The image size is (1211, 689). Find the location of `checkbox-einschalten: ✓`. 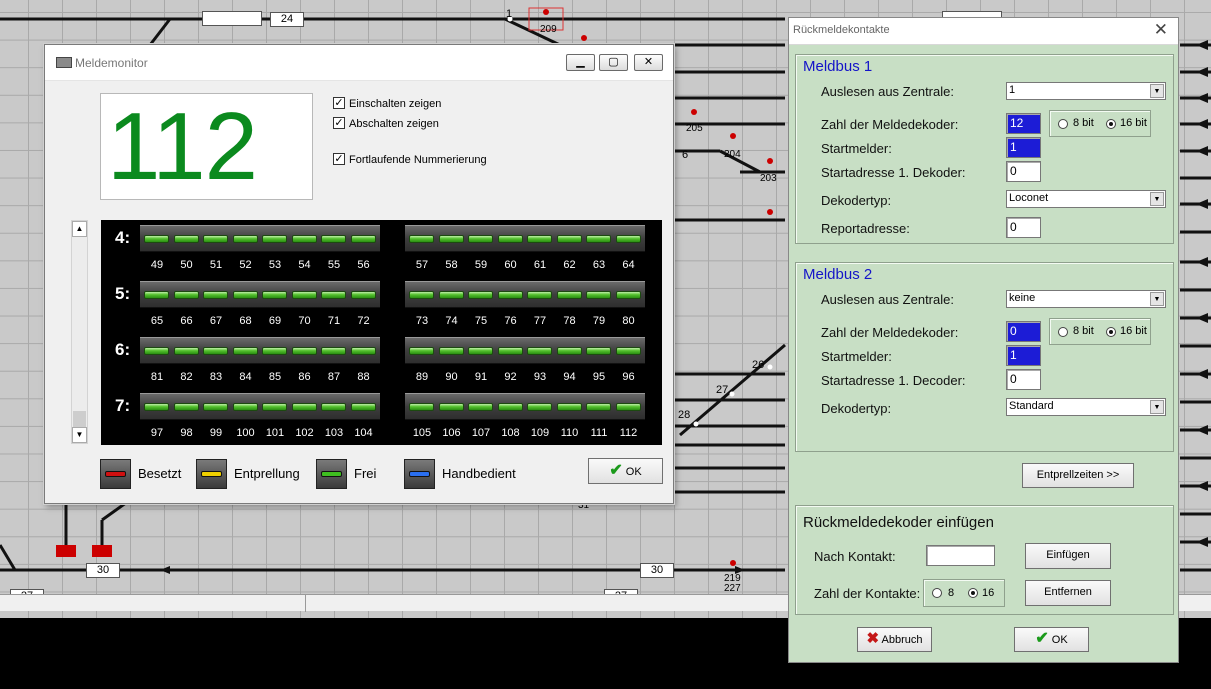

checkbox-einschalten: ✓ is located at coordinates (339, 103).